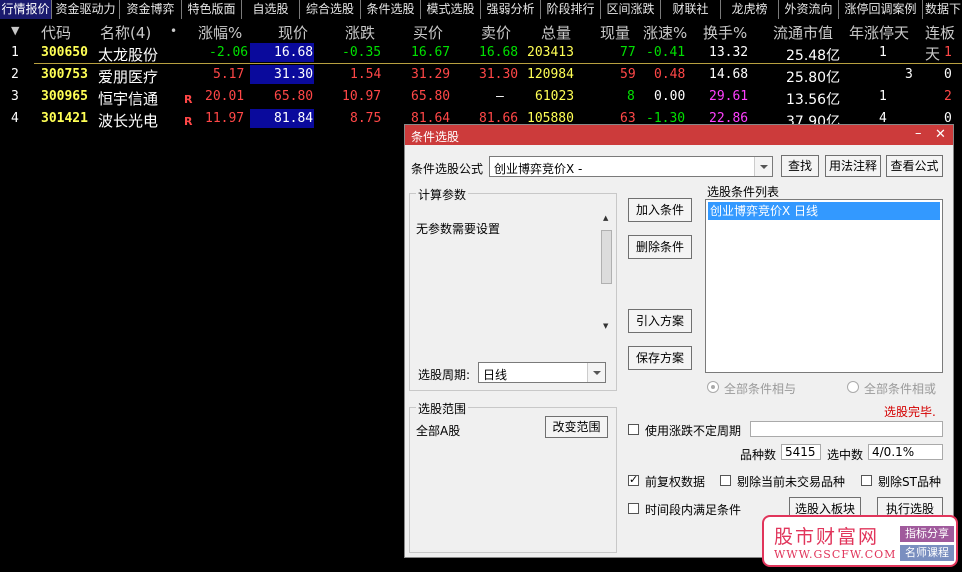 Image resolution: width=962 pixels, height=572 pixels. Describe the element at coordinates (660, 247) in the screenshot. I see `delete-condition-button: 删除条件` at that location.